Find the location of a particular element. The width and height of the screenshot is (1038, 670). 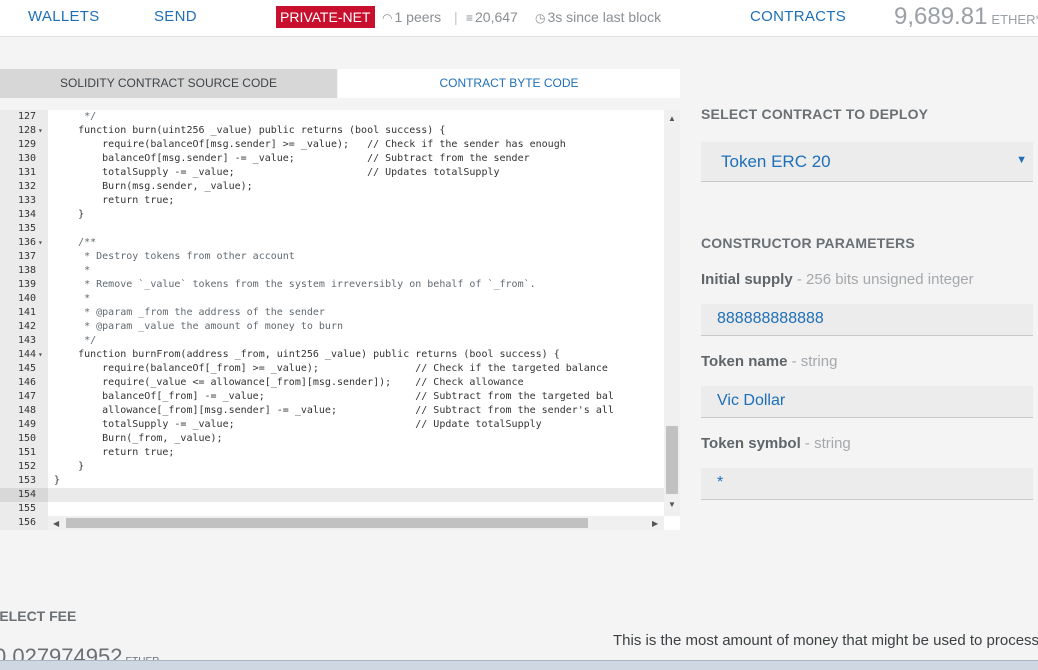

line-number: 137 is located at coordinates (27, 256).